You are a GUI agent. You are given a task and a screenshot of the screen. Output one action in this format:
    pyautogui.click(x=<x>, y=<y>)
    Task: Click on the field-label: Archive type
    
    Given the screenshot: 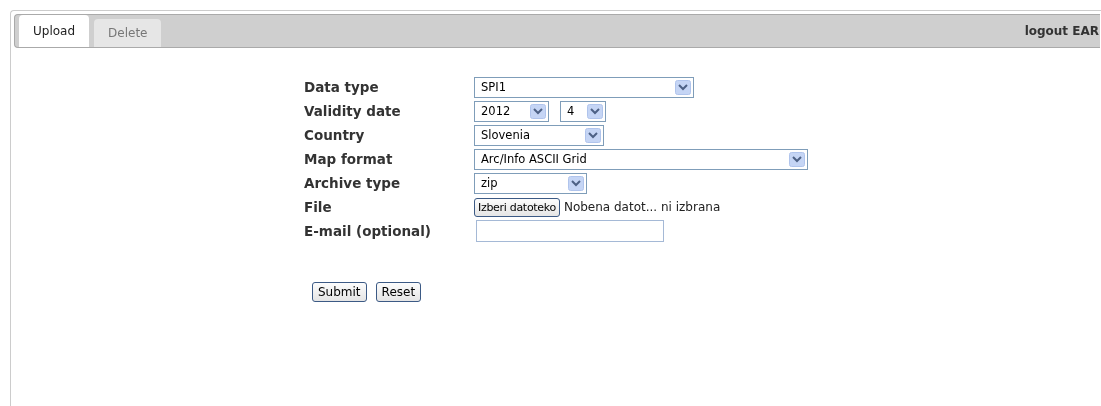 What is the action you would take?
    pyautogui.click(x=353, y=183)
    